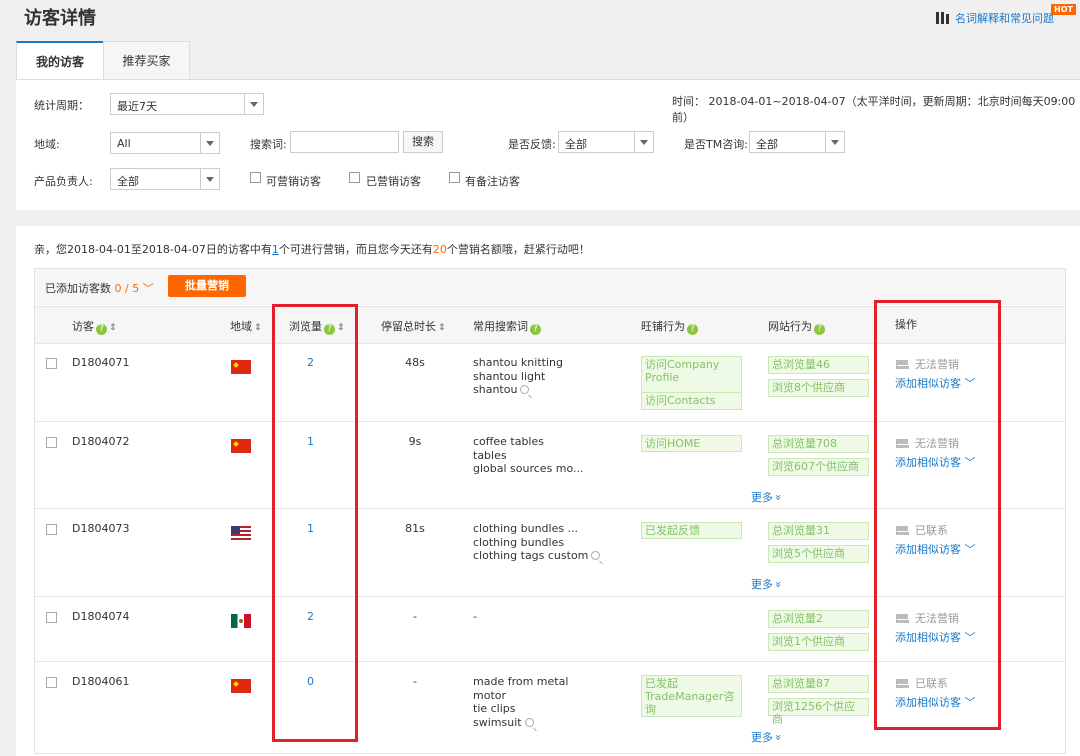  I want to click on feedback-label: 是否反馈:, so click(532, 144).